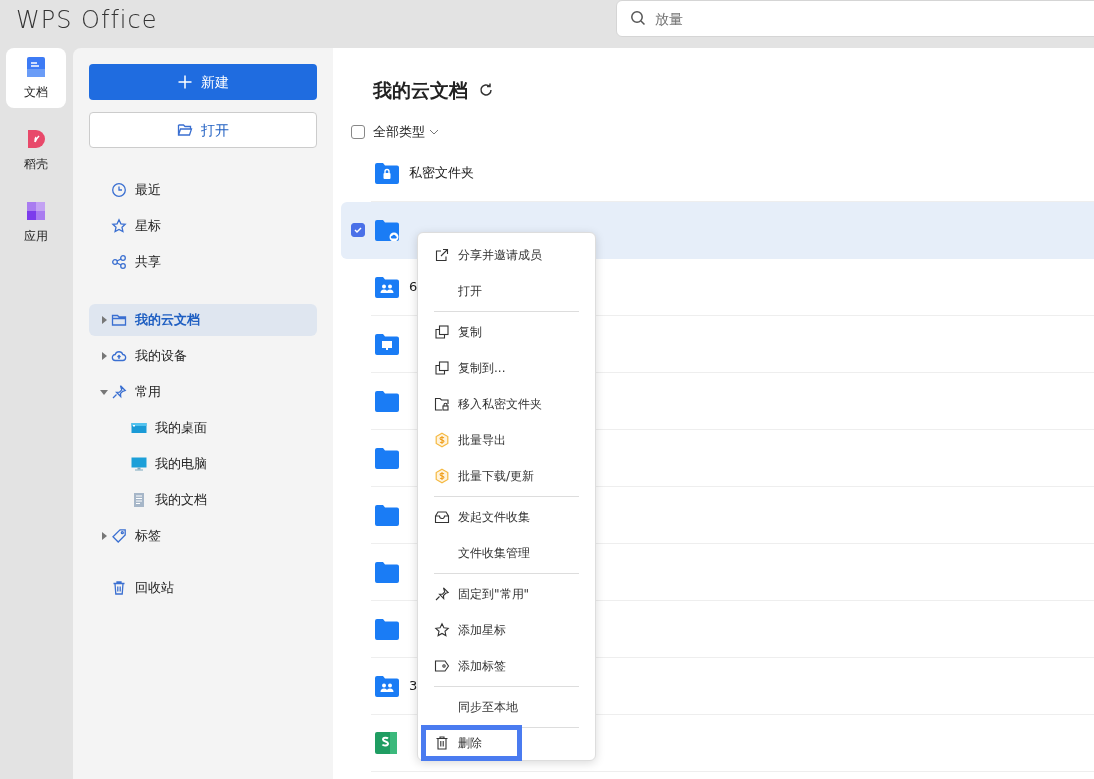  What do you see at coordinates (506, 255) in the screenshot?
I see `menu-item: 分享并邀请成员` at bounding box center [506, 255].